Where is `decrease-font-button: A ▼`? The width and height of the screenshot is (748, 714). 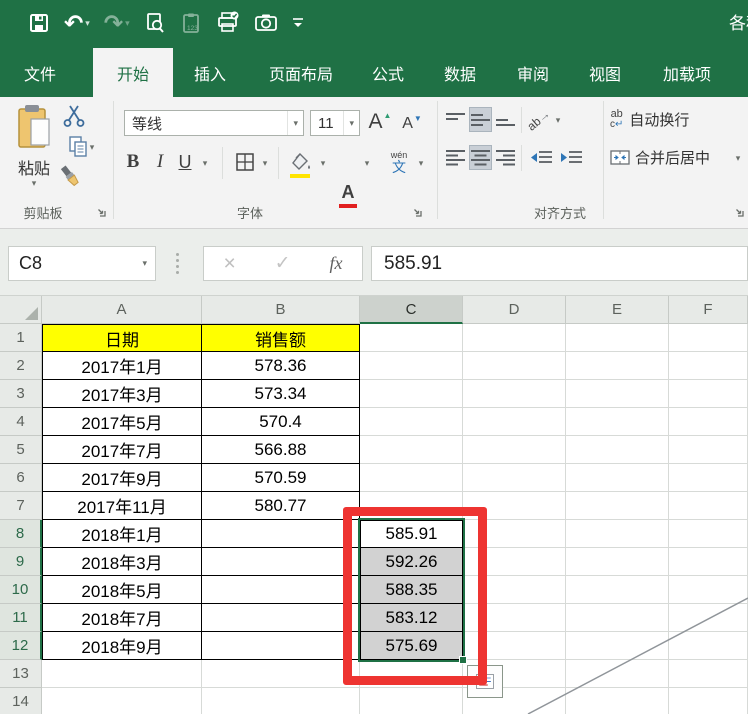 decrease-font-button: A ▼ is located at coordinates (412, 123).